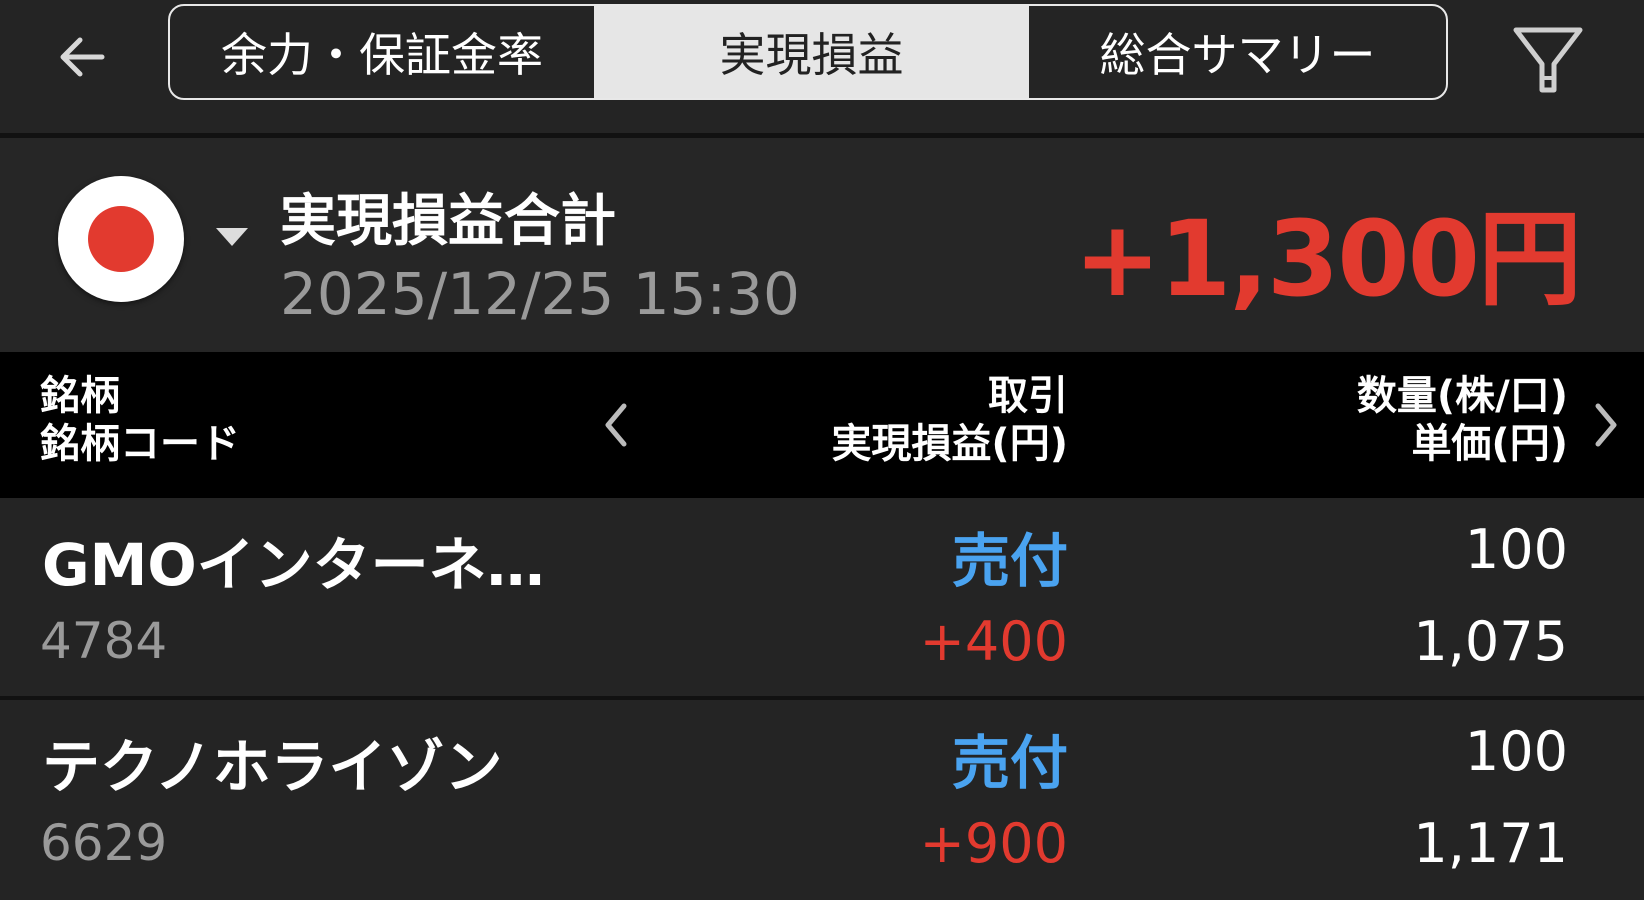  I want to click on unit-price: 1,075, so click(1490, 641).